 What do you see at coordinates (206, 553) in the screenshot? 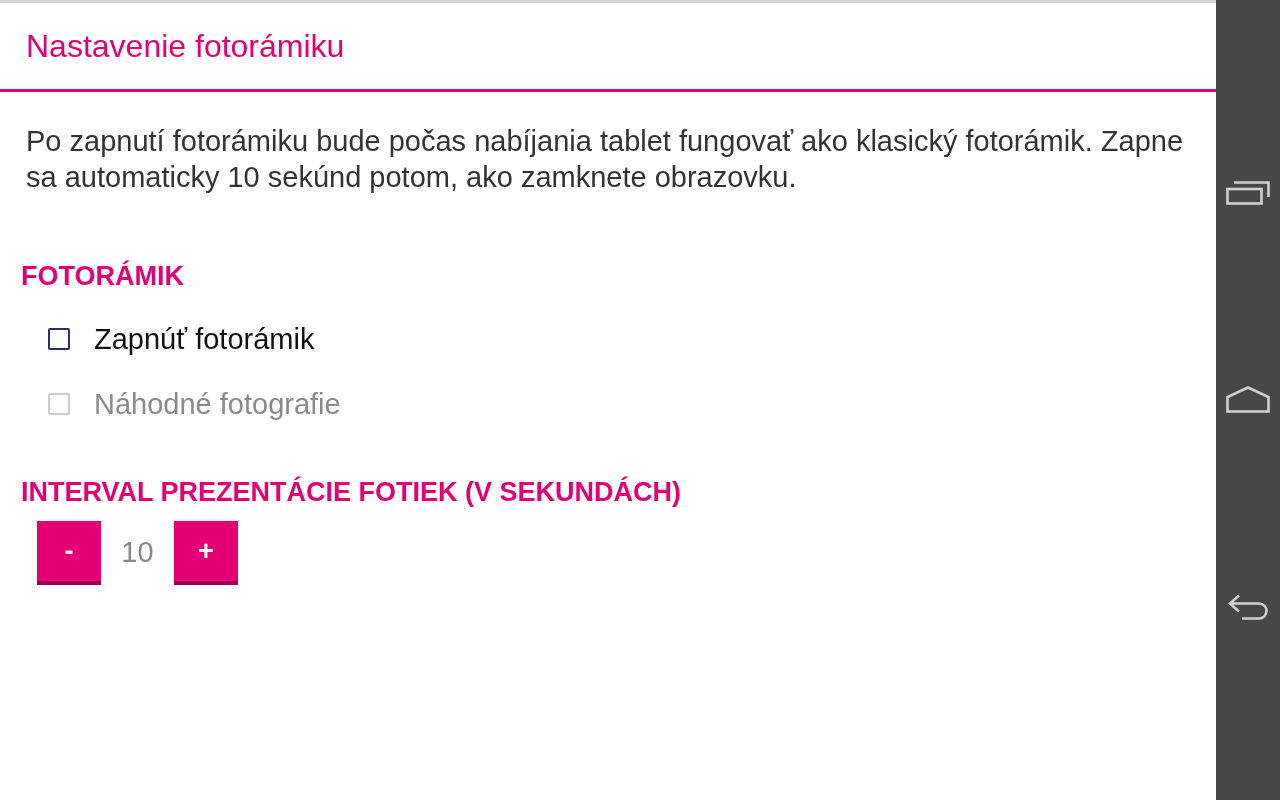
I see `increment-button: +` at bounding box center [206, 553].